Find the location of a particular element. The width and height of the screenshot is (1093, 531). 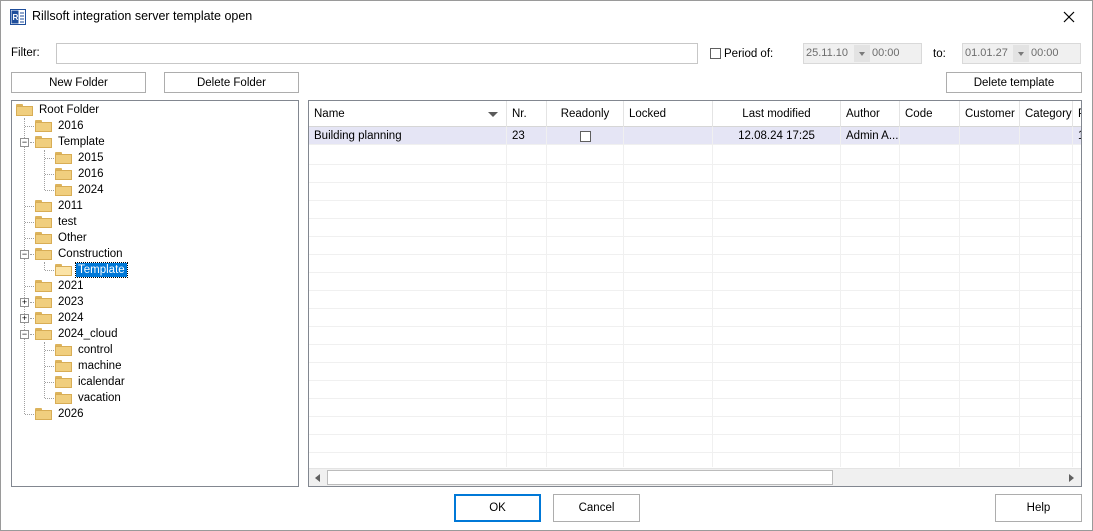

column-header-code: Code is located at coordinates (930, 114).